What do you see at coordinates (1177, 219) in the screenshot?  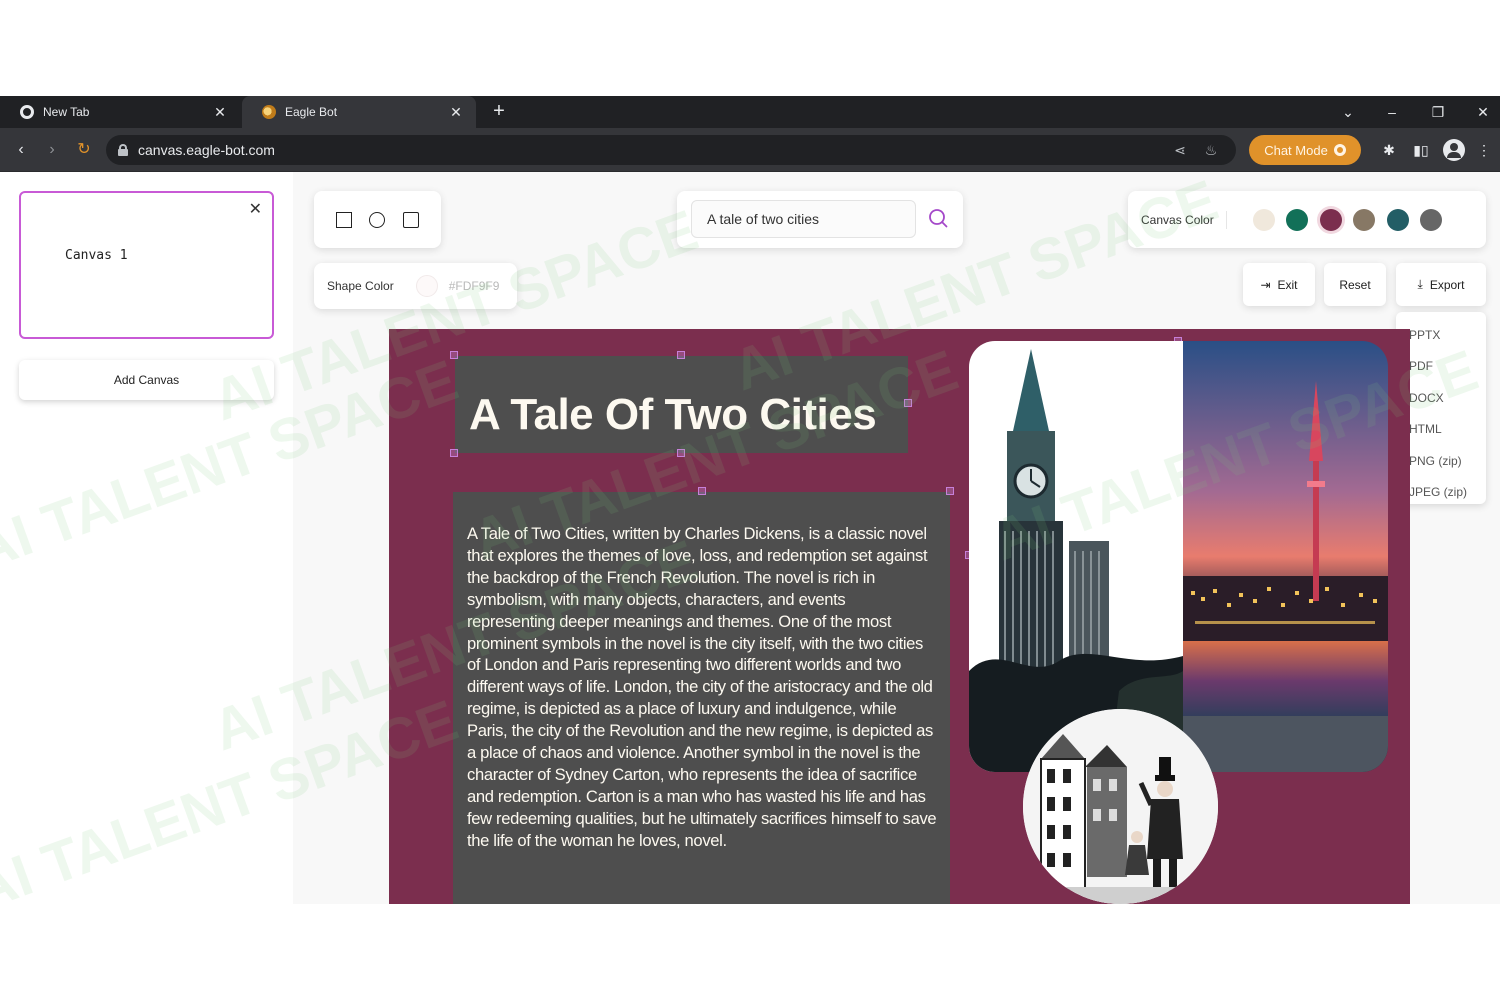 I see `canvas-color-label: Canvas Color` at bounding box center [1177, 219].